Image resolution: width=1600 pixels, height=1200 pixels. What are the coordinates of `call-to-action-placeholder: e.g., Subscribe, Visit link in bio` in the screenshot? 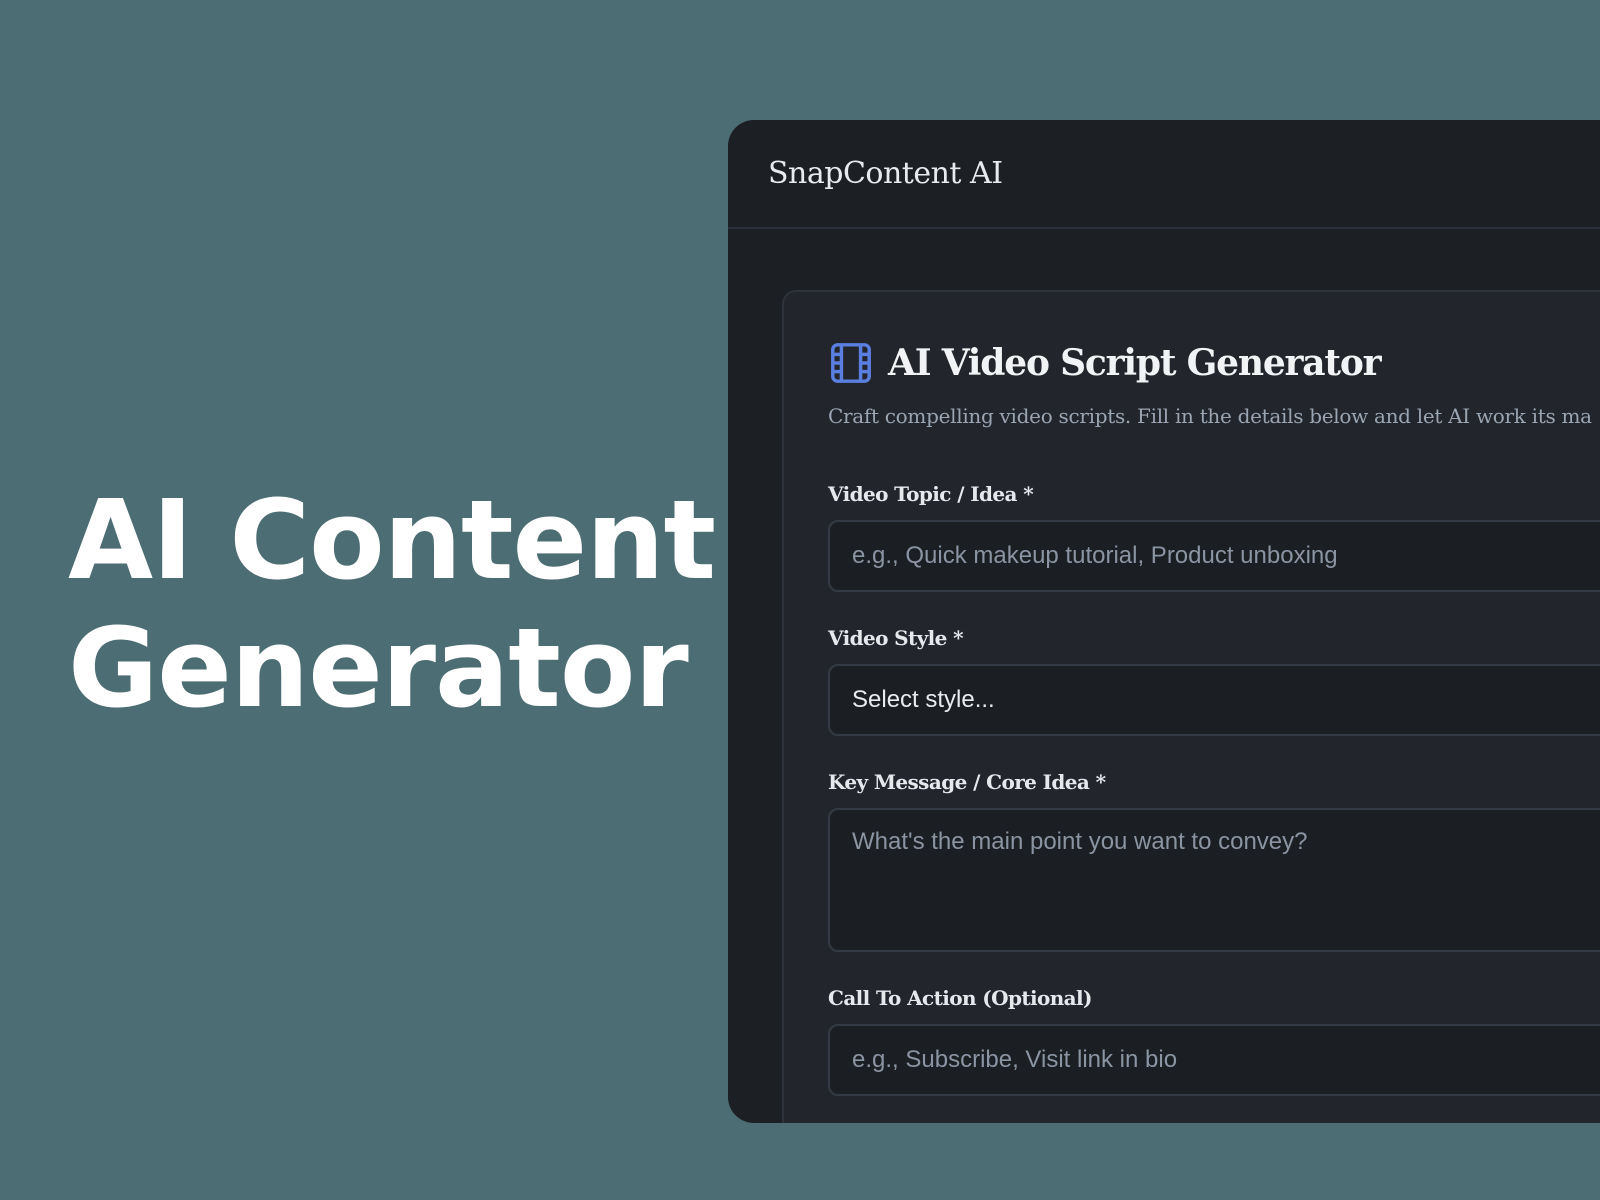 It's located at (1015, 1059).